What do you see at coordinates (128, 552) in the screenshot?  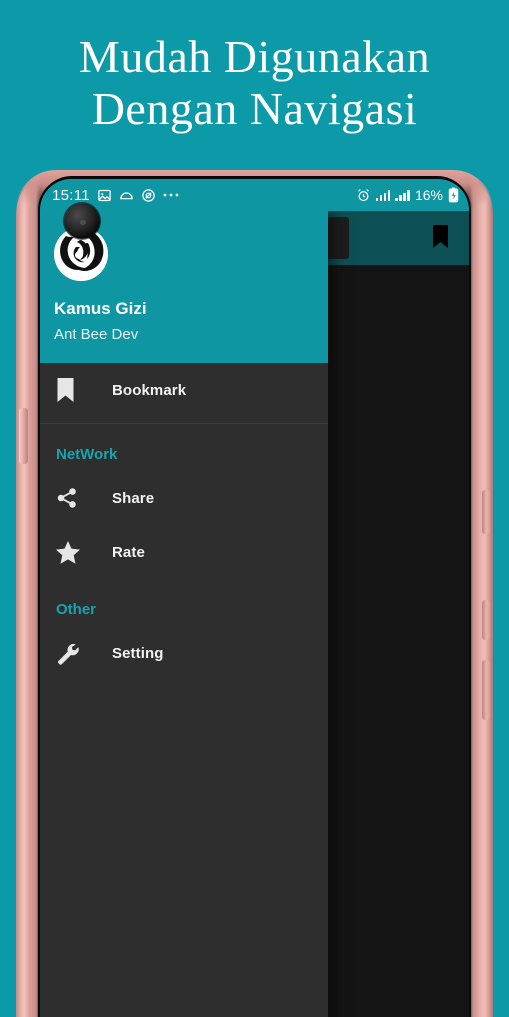 I see `drawer-item-label: Rate` at bounding box center [128, 552].